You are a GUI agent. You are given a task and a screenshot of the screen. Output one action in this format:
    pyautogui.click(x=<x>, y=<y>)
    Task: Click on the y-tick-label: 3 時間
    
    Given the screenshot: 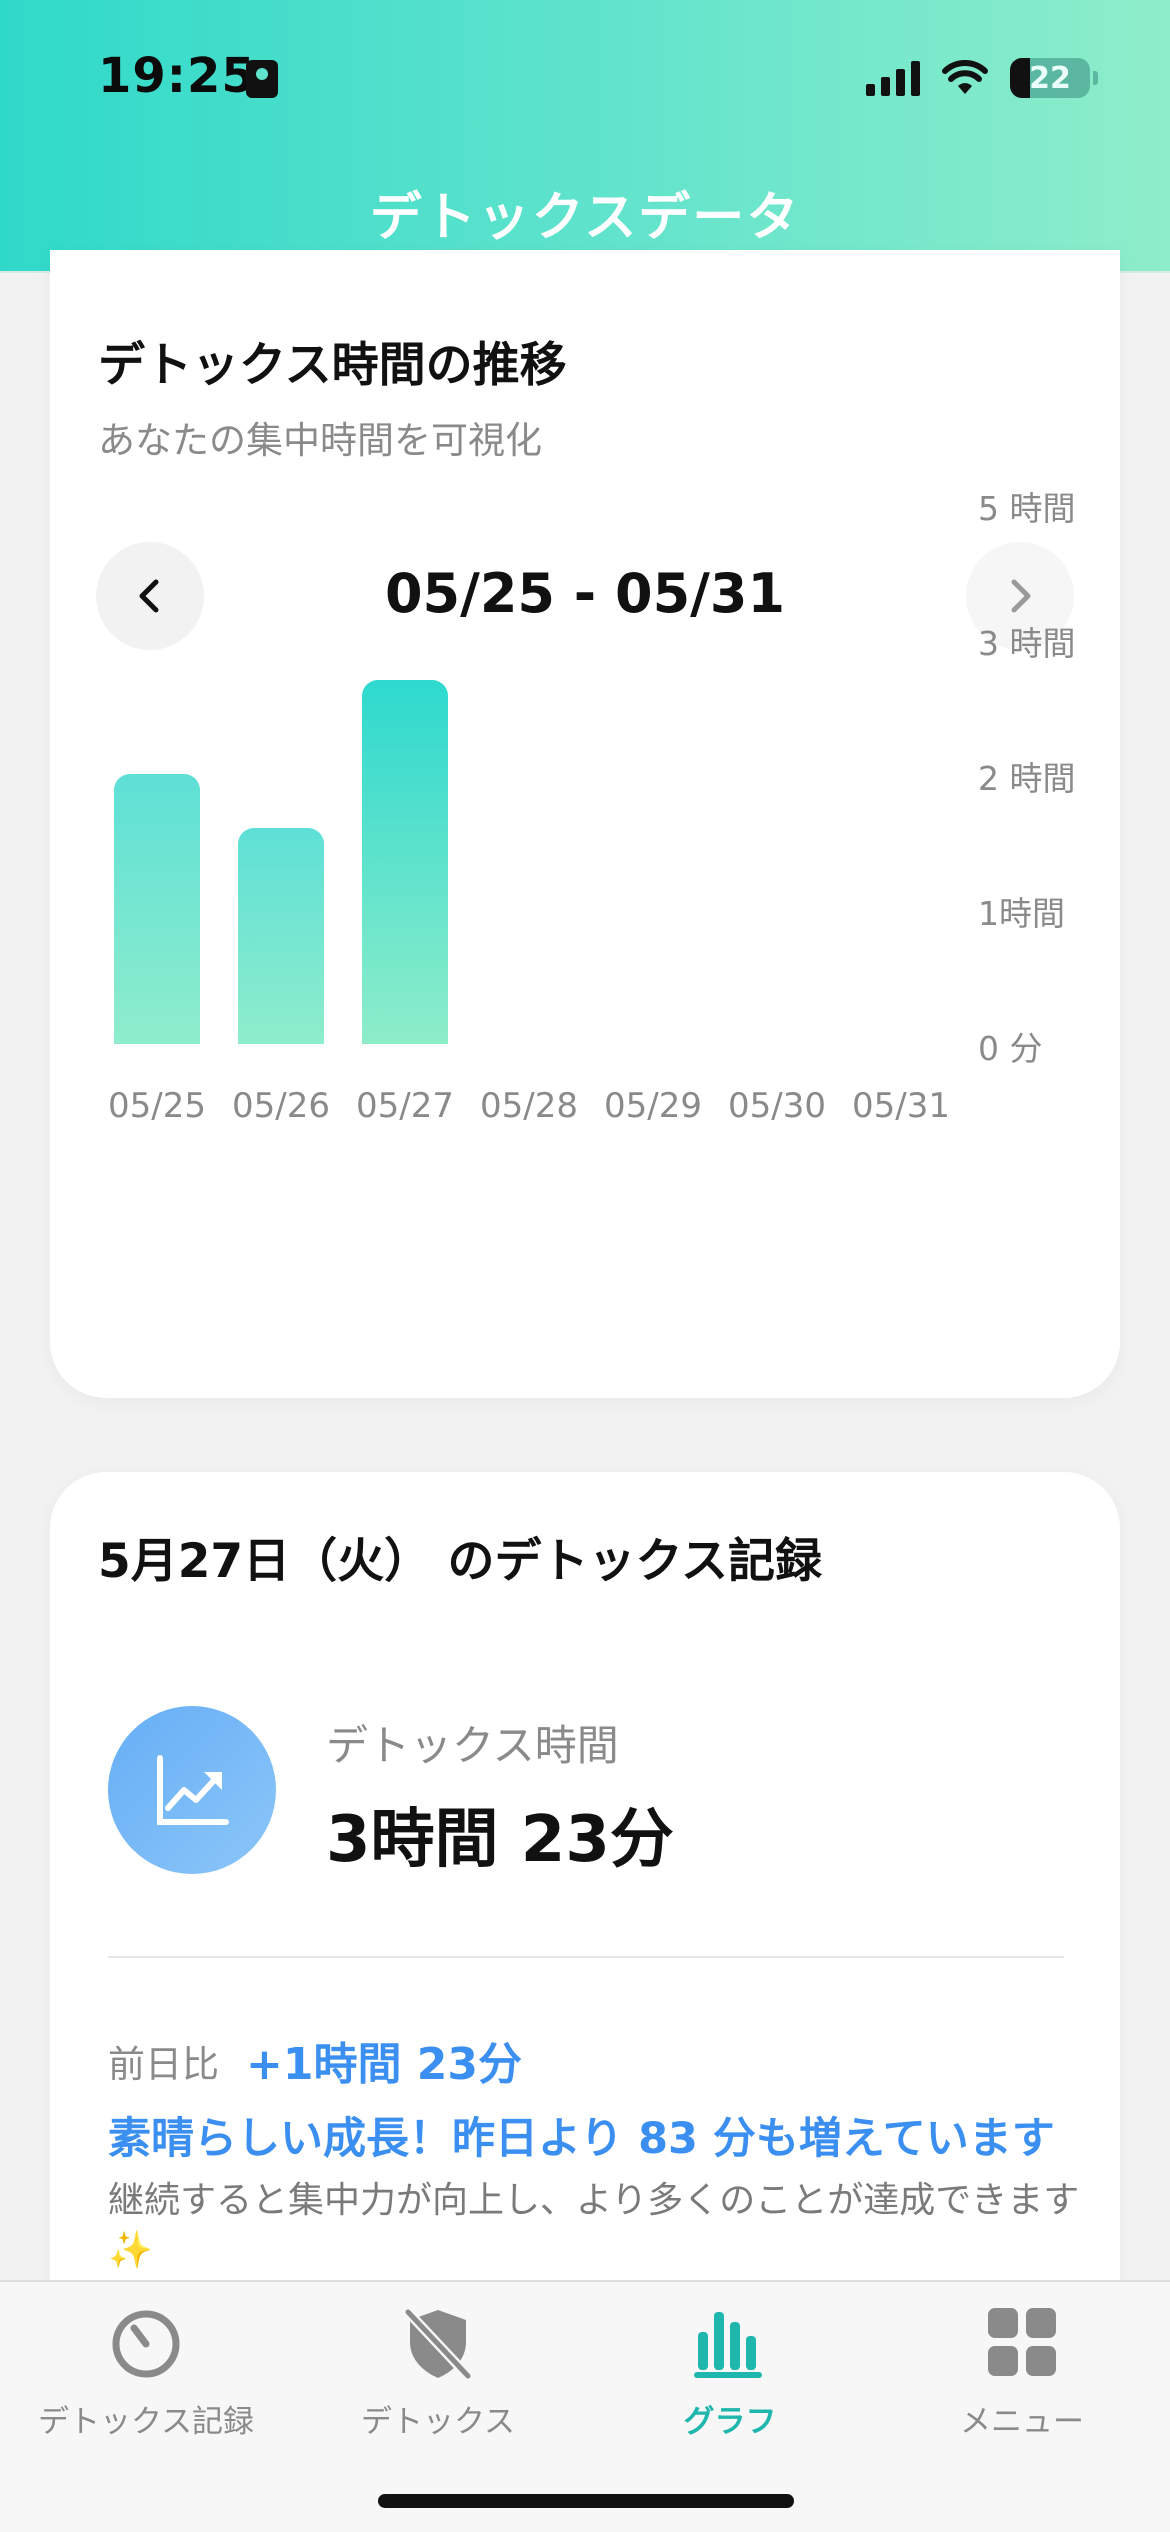 What is the action you would take?
    pyautogui.click(x=1027, y=643)
    